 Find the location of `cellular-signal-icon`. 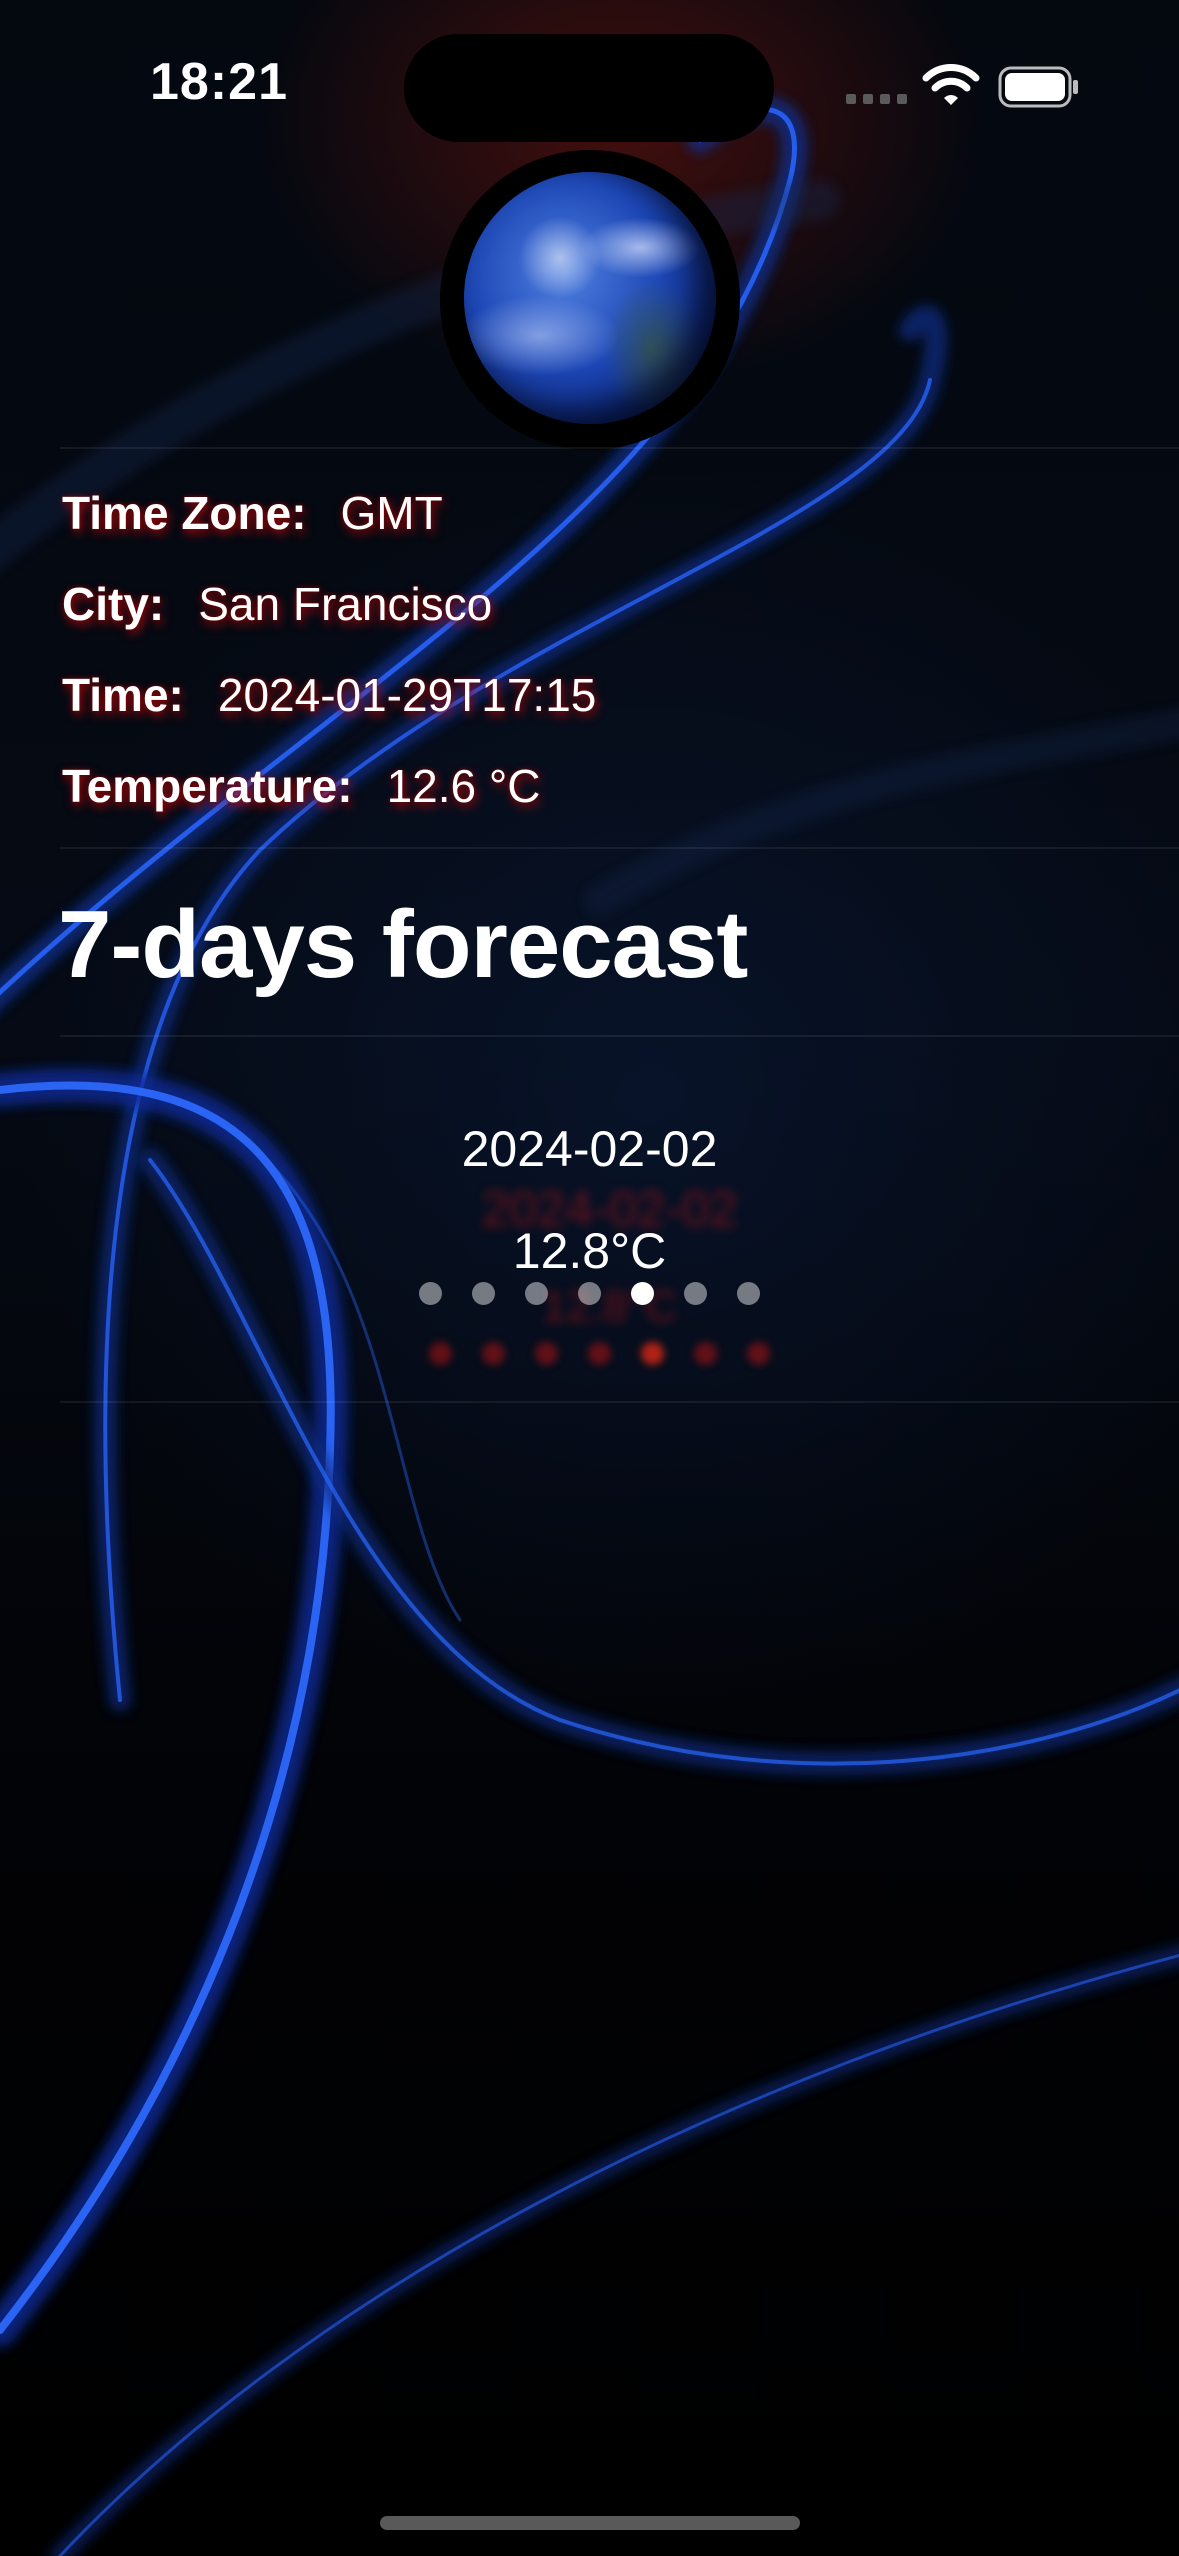

cellular-signal-icon is located at coordinates (876, 99).